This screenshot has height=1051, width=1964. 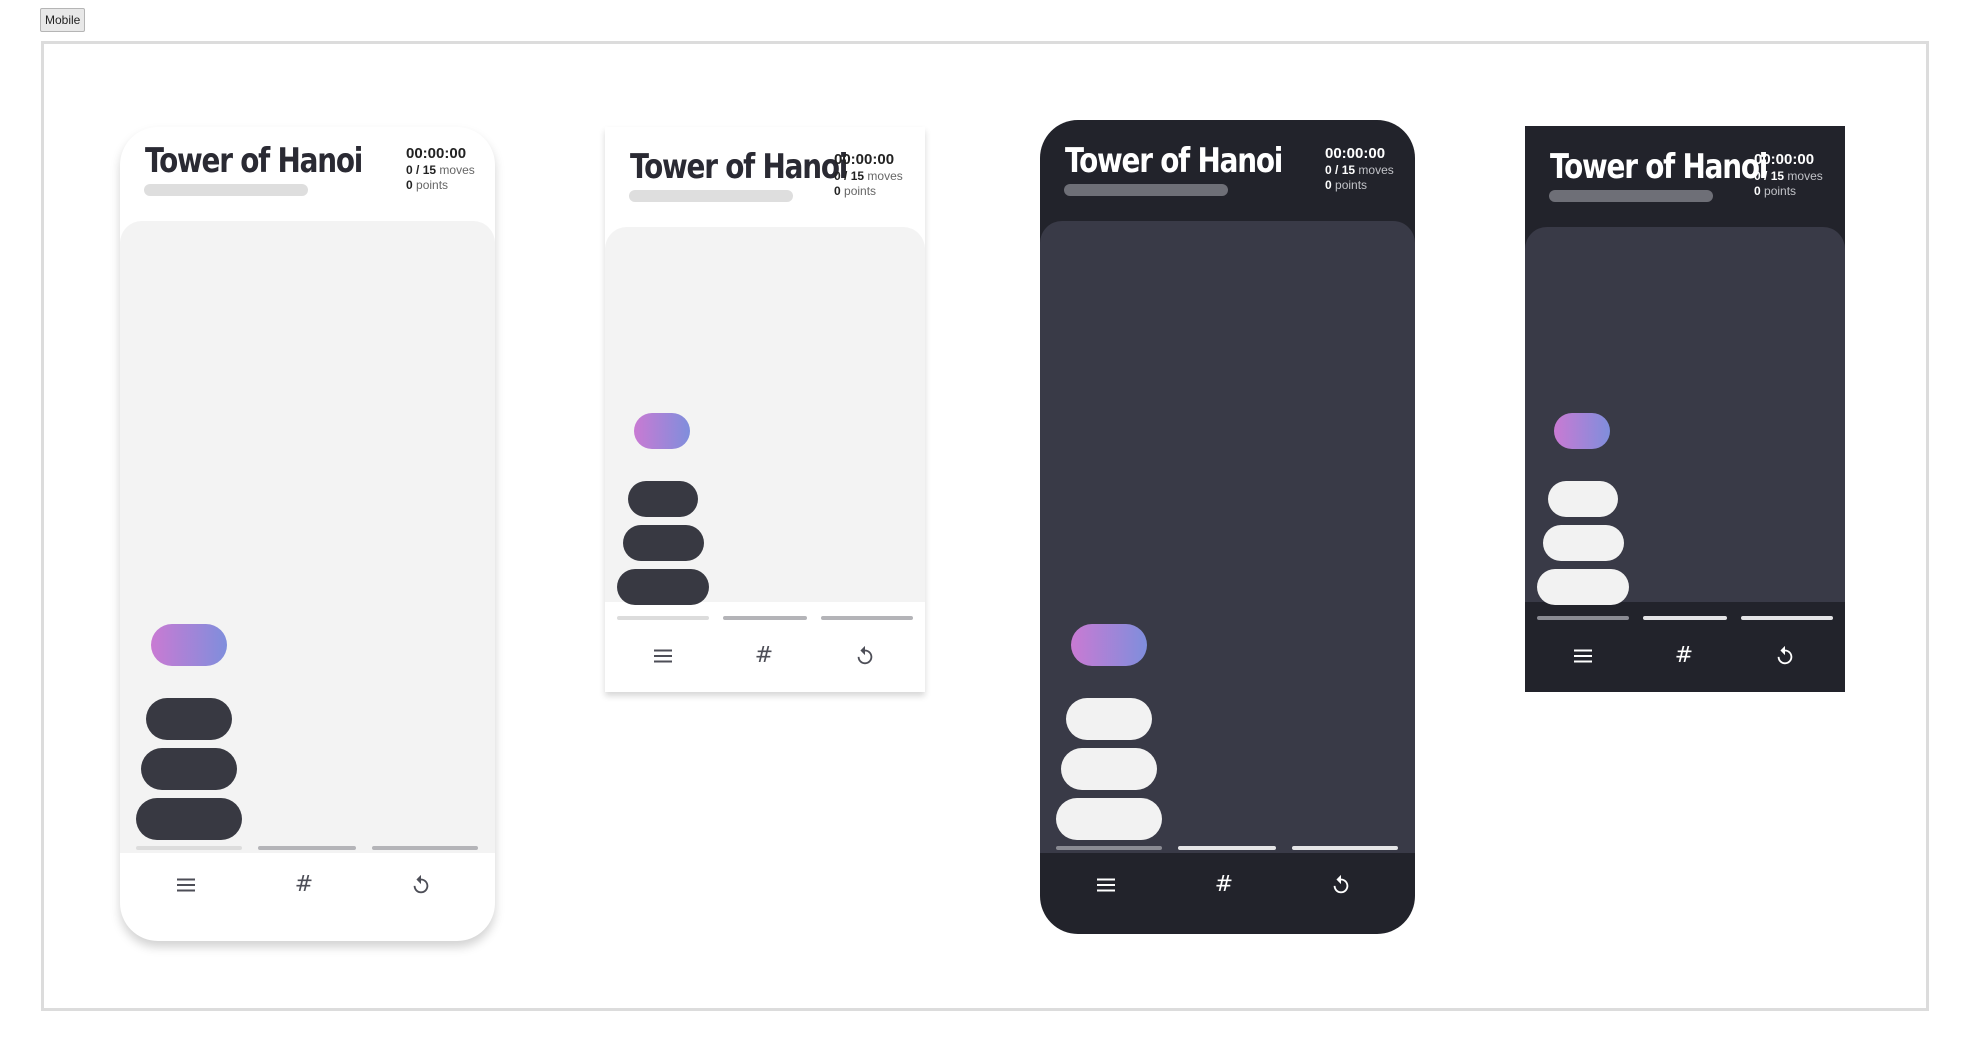 I want to click on mobile-mode-button: Mobile, so click(x=63, y=20).